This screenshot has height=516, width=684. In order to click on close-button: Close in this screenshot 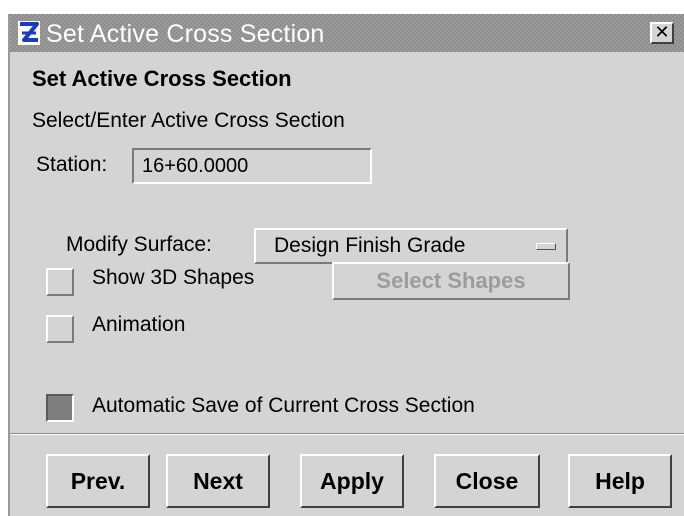, I will do `click(487, 481)`.